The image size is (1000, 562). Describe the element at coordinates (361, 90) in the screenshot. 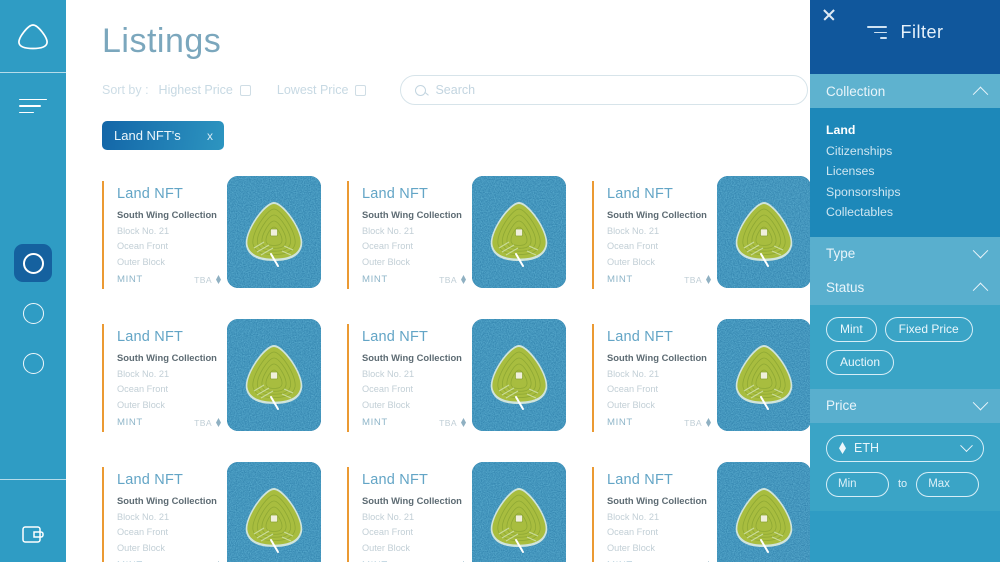

I see `checkbox-lowest-price` at that location.